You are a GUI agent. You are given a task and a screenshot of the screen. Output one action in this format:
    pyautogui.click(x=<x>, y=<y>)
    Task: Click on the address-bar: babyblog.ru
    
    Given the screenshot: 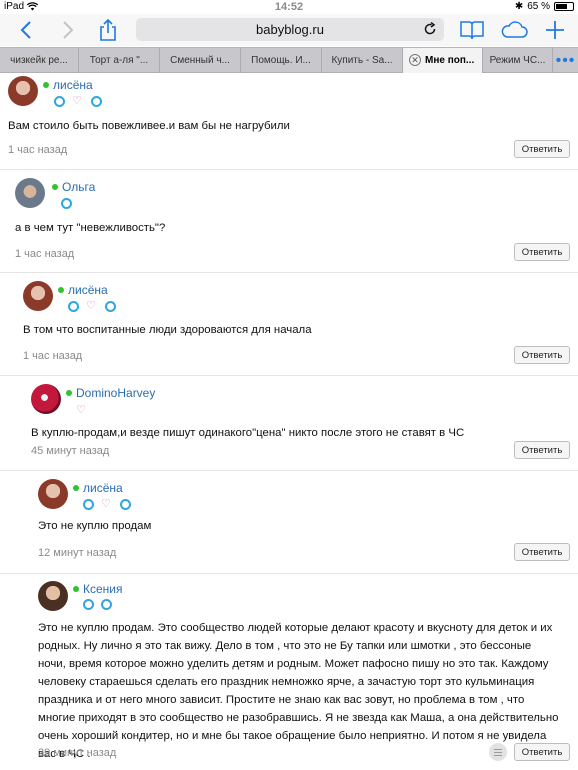 What is the action you would take?
    pyautogui.click(x=290, y=29)
    